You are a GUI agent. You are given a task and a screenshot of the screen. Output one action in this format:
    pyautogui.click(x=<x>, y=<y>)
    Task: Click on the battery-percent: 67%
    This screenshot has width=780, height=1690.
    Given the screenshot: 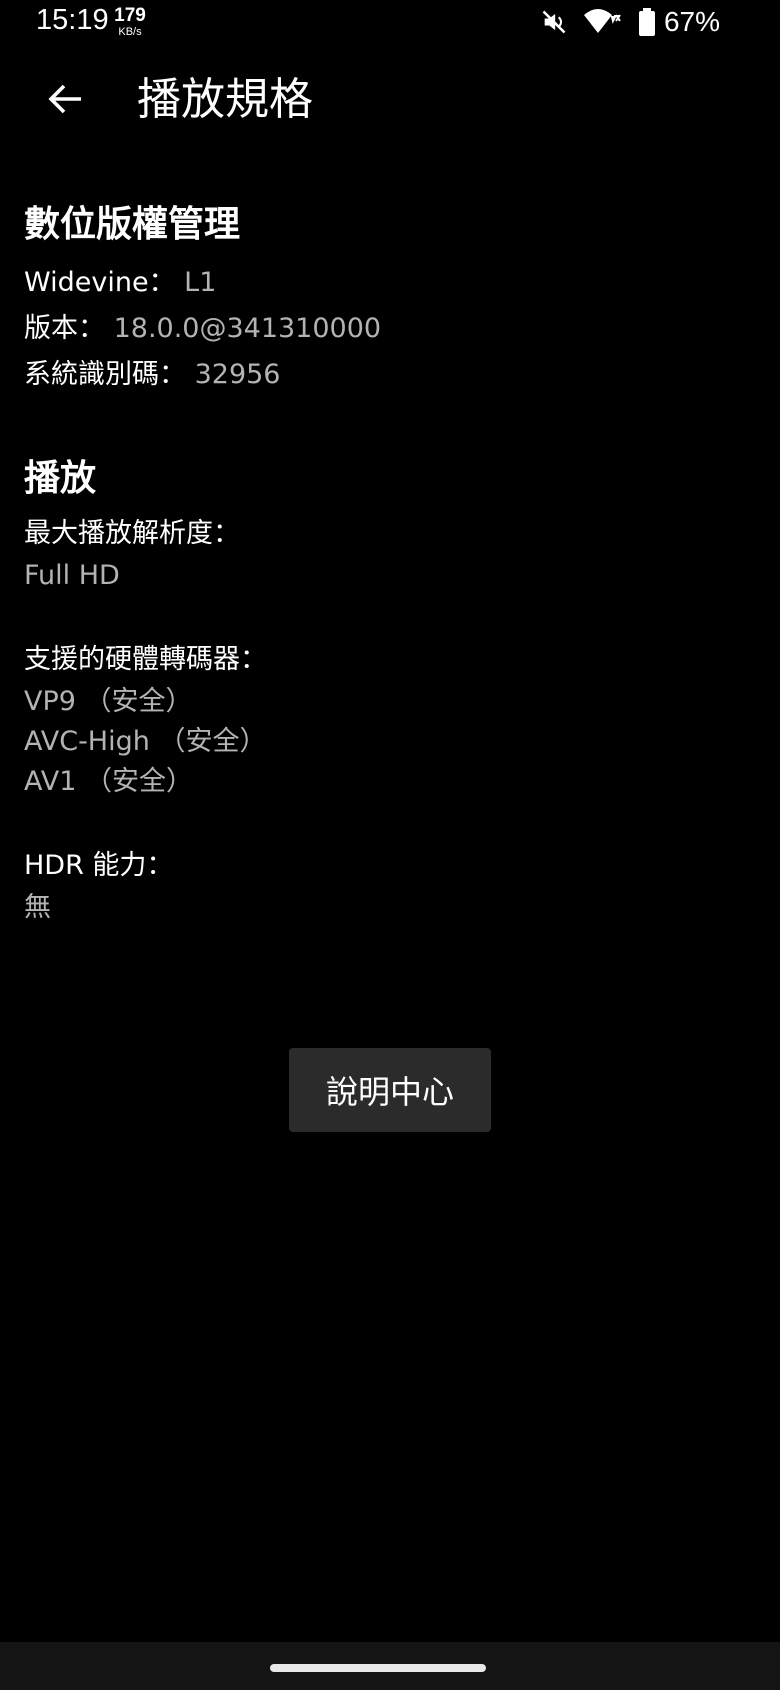 What is the action you would take?
    pyautogui.click(x=691, y=21)
    